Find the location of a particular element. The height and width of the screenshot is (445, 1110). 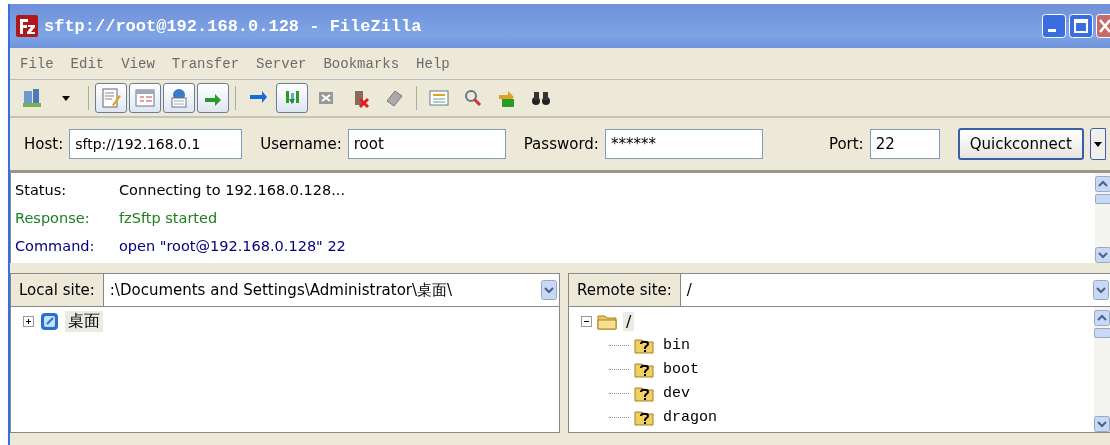

tree-item: boot is located at coordinates (681, 369).